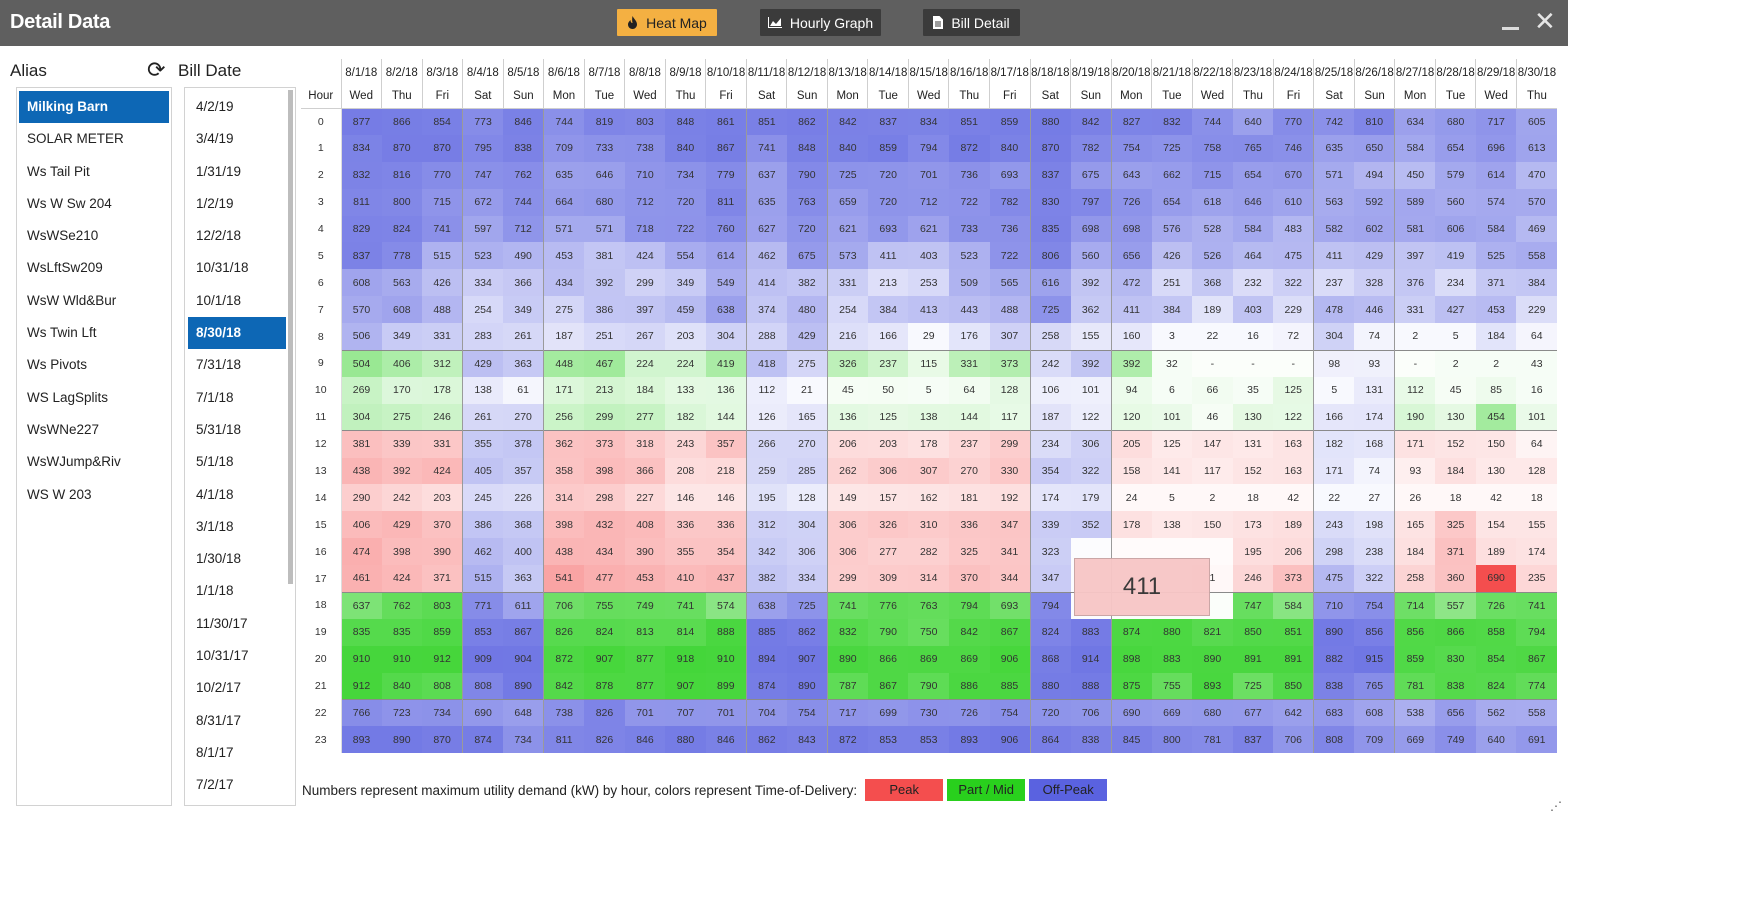 The height and width of the screenshot is (909, 1749). I want to click on heat-cell: 638, so click(766, 605).